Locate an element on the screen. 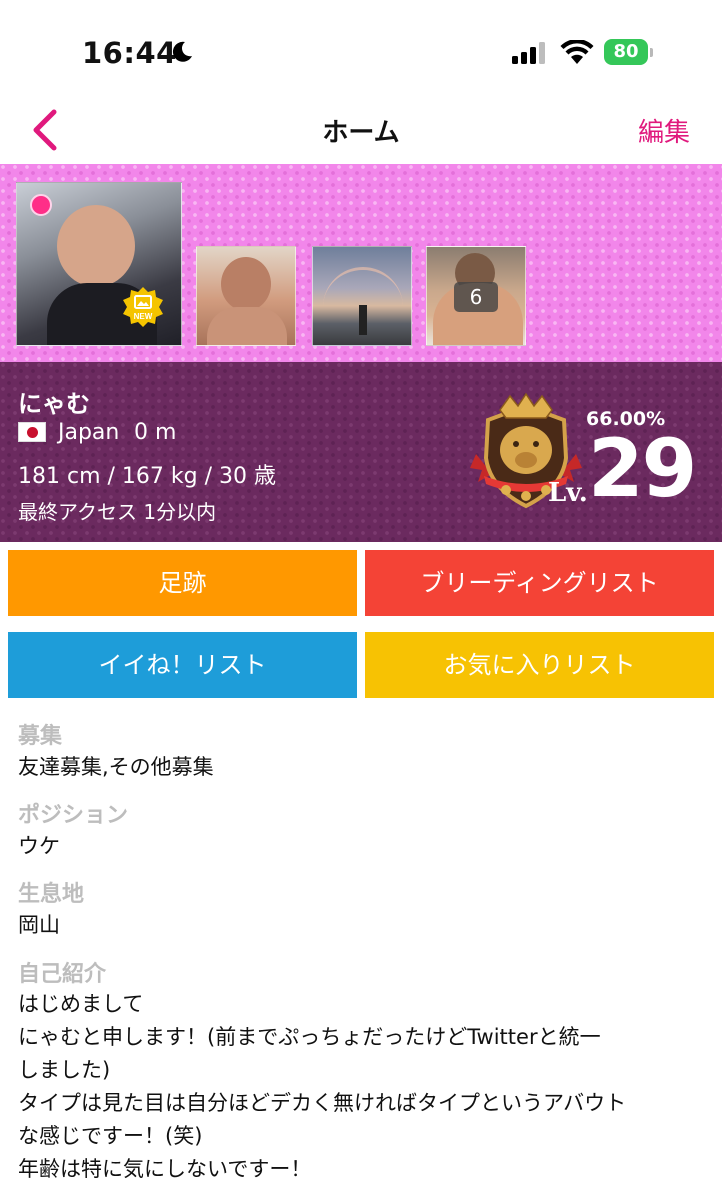 The width and height of the screenshot is (722, 1200). level-number: 29 is located at coordinates (642, 468).